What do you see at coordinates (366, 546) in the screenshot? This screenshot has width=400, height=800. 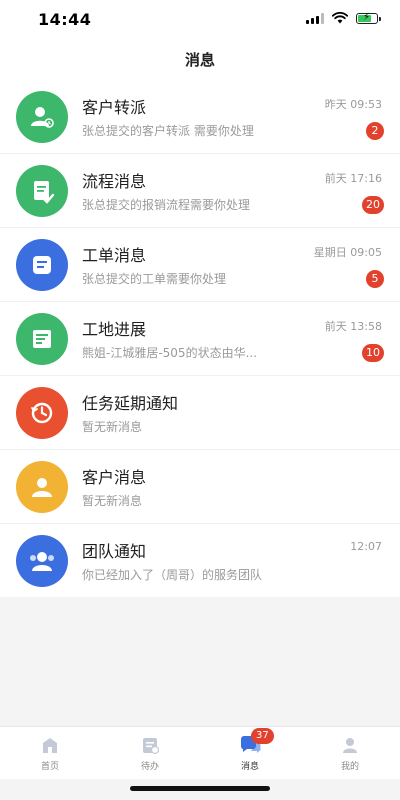 I see `message-time: 12:07` at bounding box center [366, 546].